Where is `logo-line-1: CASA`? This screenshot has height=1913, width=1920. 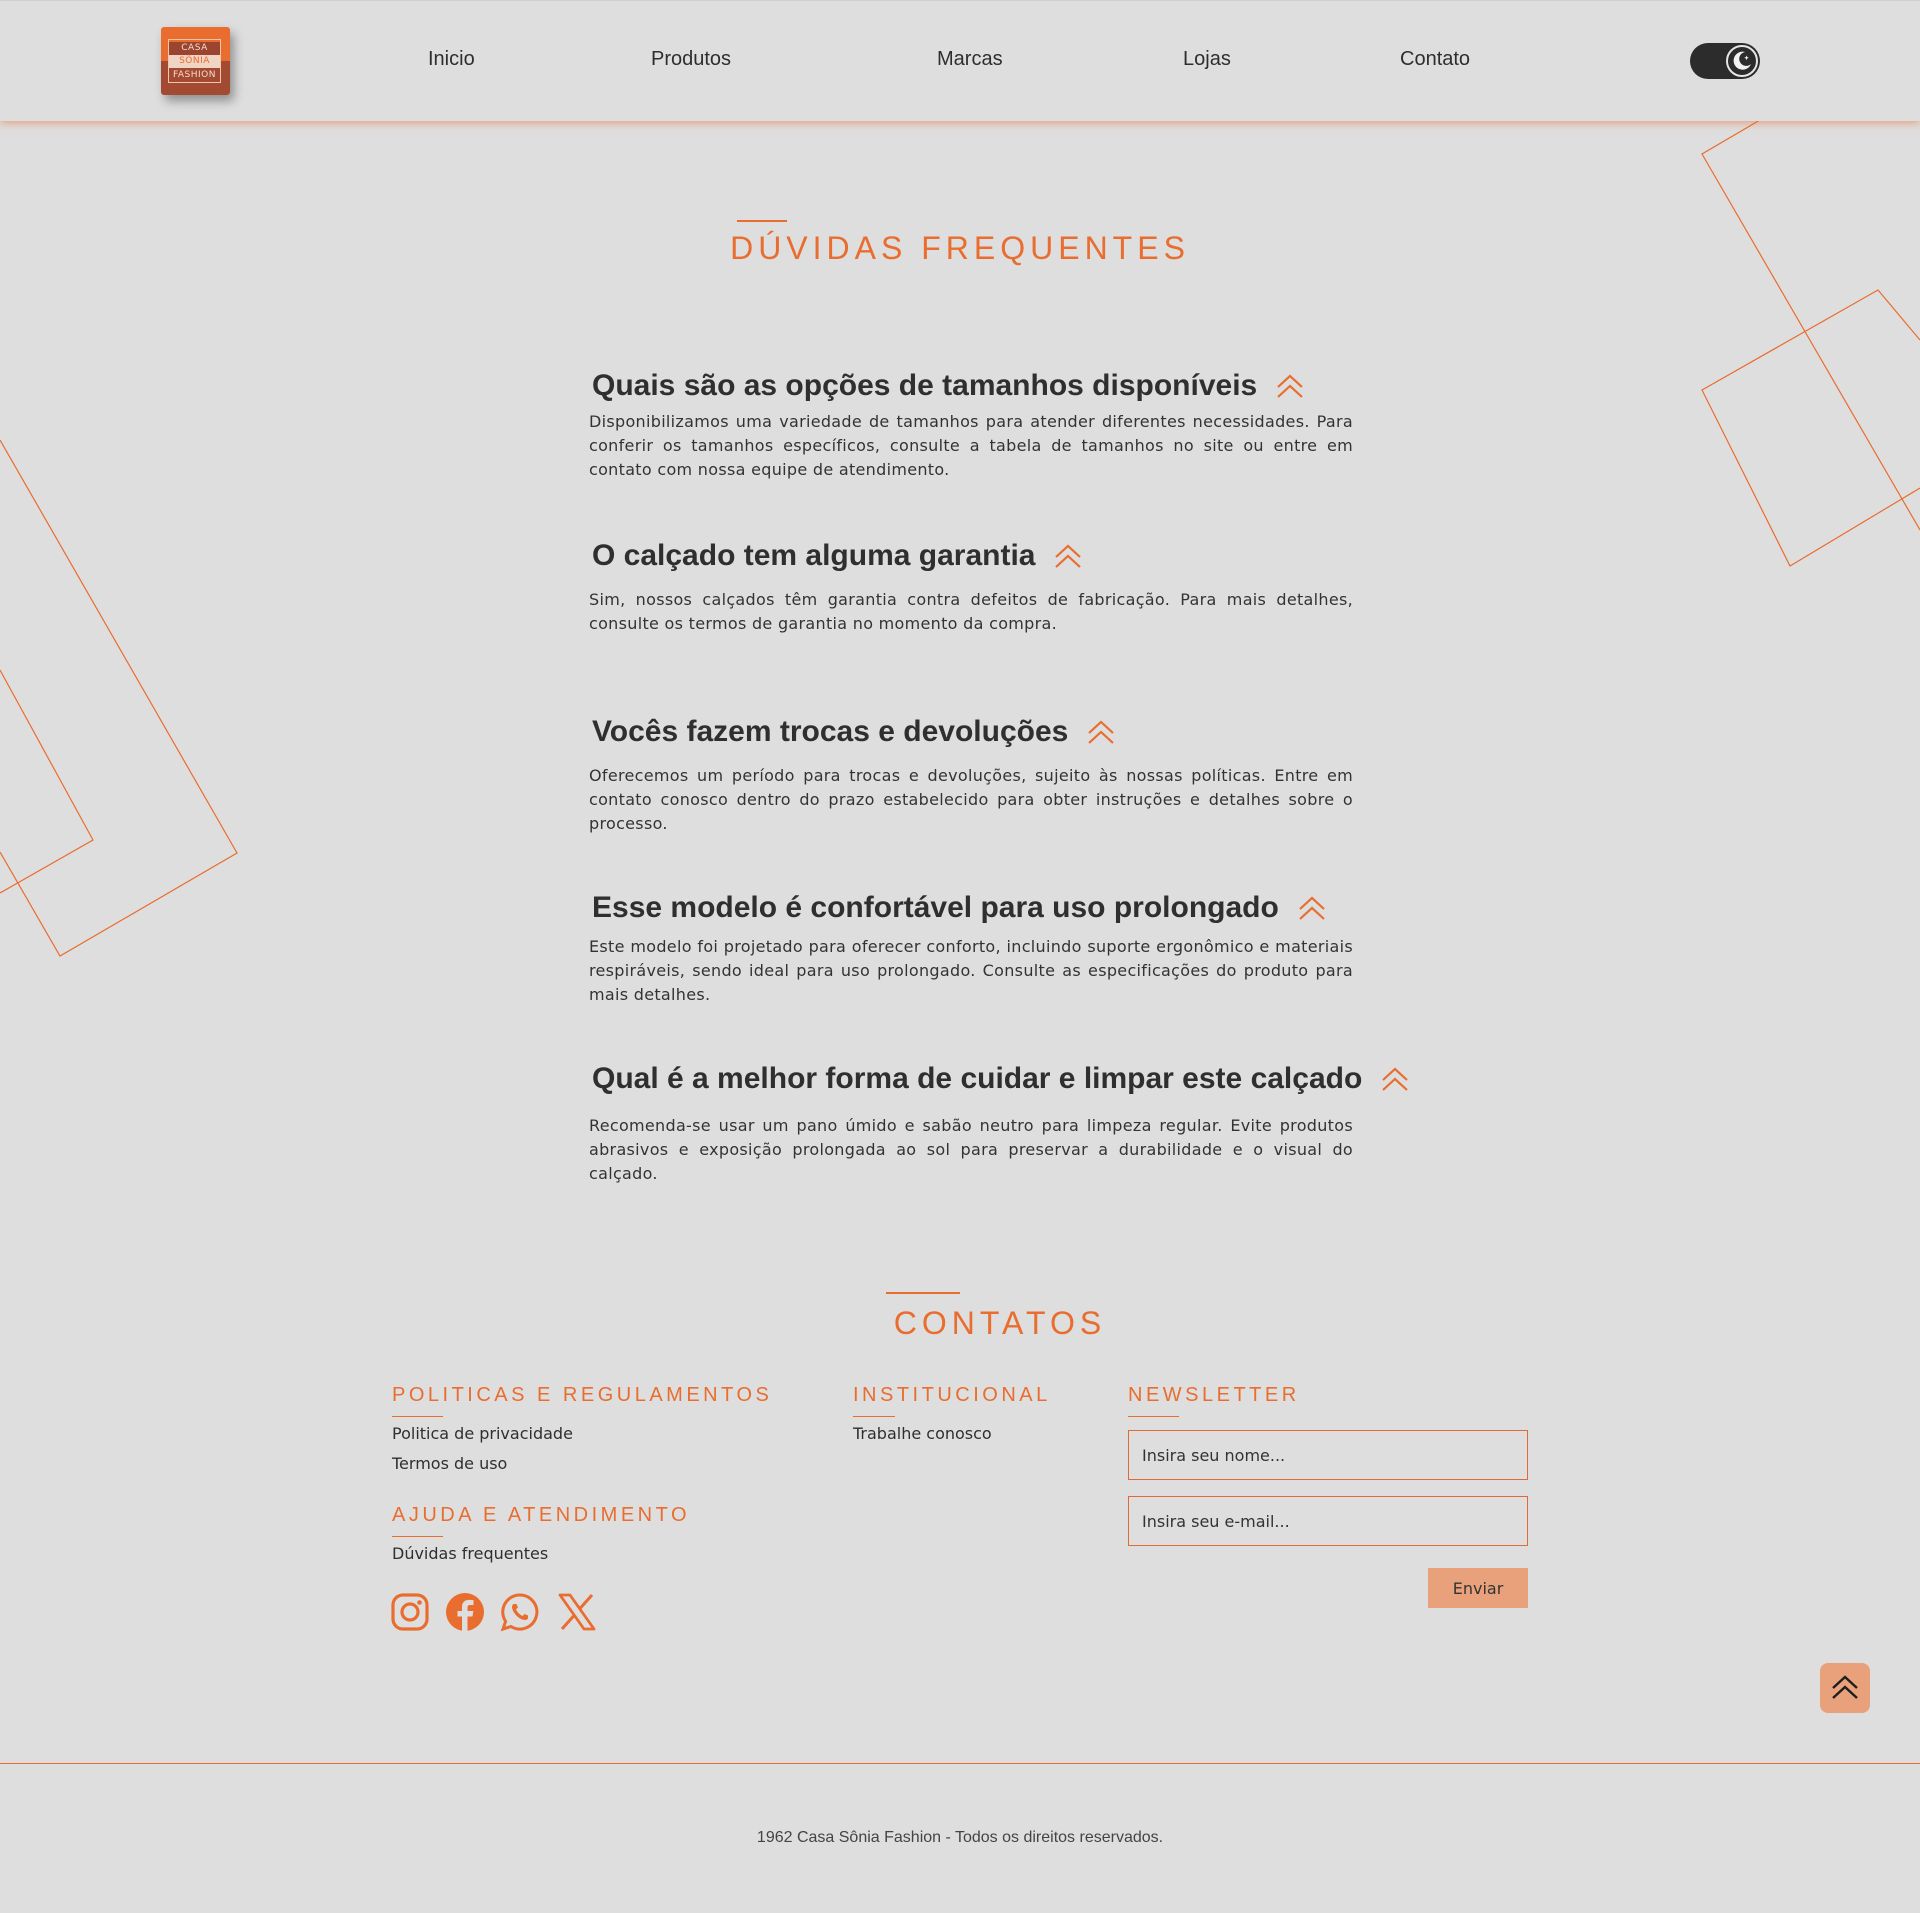 logo-line-1: CASA is located at coordinates (194, 48).